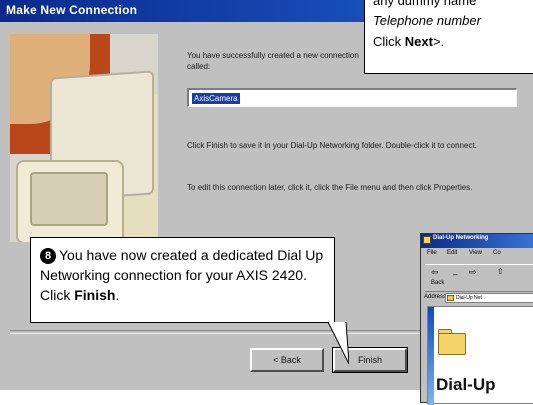 Image resolution: width=533 pixels, height=405 pixels. I want to click on top-instruction-line2: Telephone number, so click(427, 20).